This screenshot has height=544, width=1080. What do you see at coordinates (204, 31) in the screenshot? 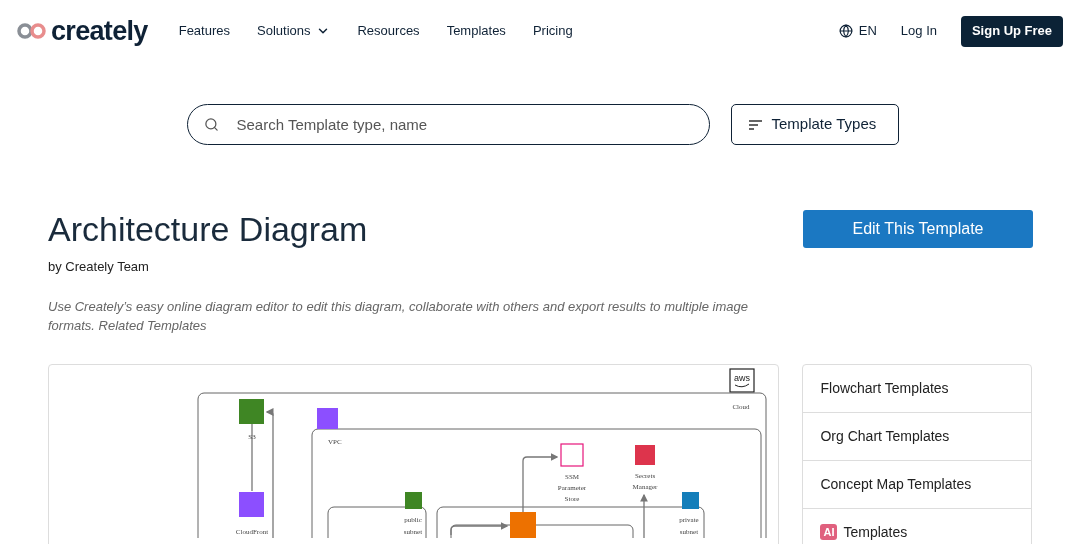
I see `nav-link: Features` at bounding box center [204, 31].